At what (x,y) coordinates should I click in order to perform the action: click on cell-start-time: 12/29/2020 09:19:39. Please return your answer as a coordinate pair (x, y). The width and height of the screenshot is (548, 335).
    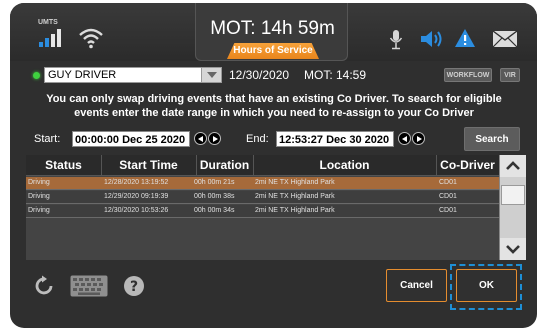
    Looking at the image, I should click on (136, 196).